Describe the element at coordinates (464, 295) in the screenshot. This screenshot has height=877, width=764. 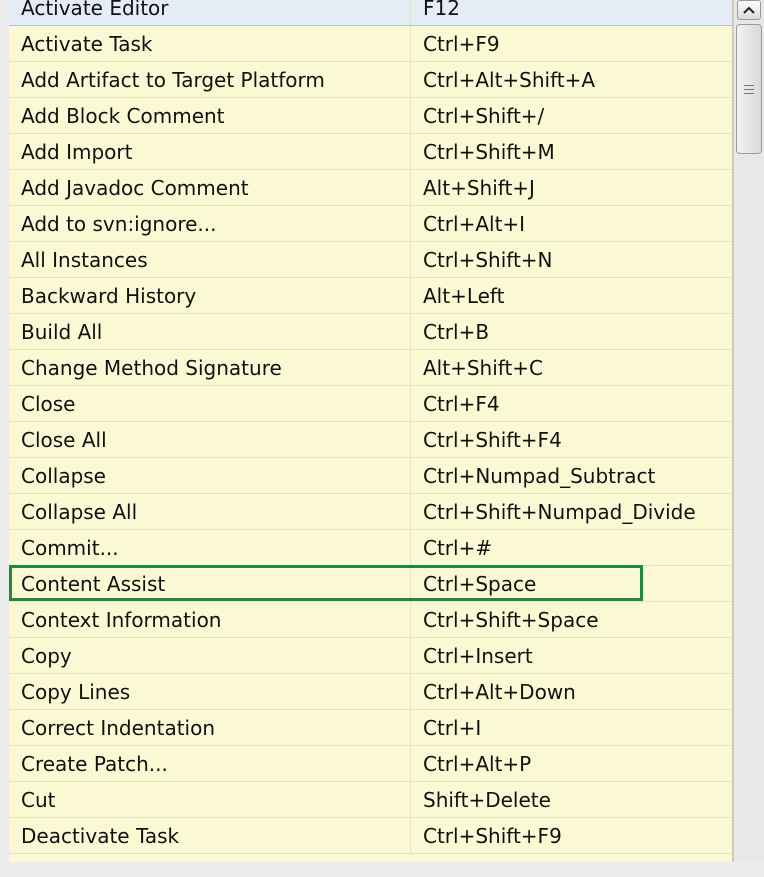
I see `binding-cell: Alt+Left` at that location.